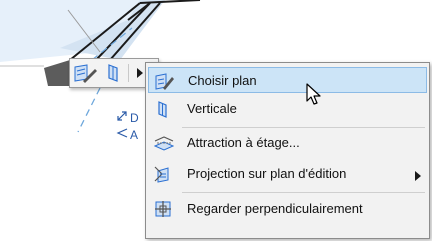  I want to click on menu-item-label: Choisir plan, so click(222, 80).